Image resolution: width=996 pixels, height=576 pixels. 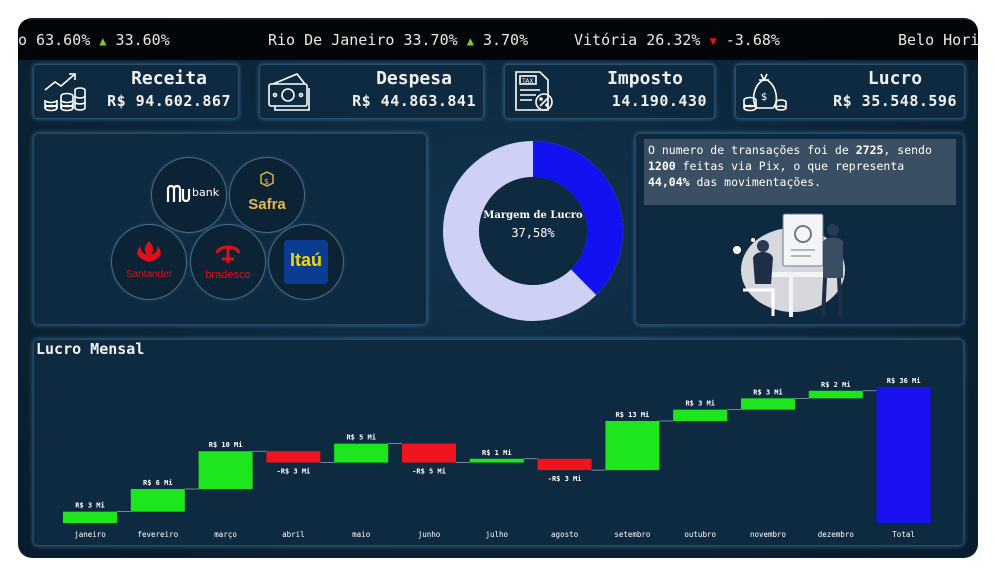 What do you see at coordinates (157, 534) in the screenshot?
I see `waterfall-category-label: fevereiro` at bounding box center [157, 534].